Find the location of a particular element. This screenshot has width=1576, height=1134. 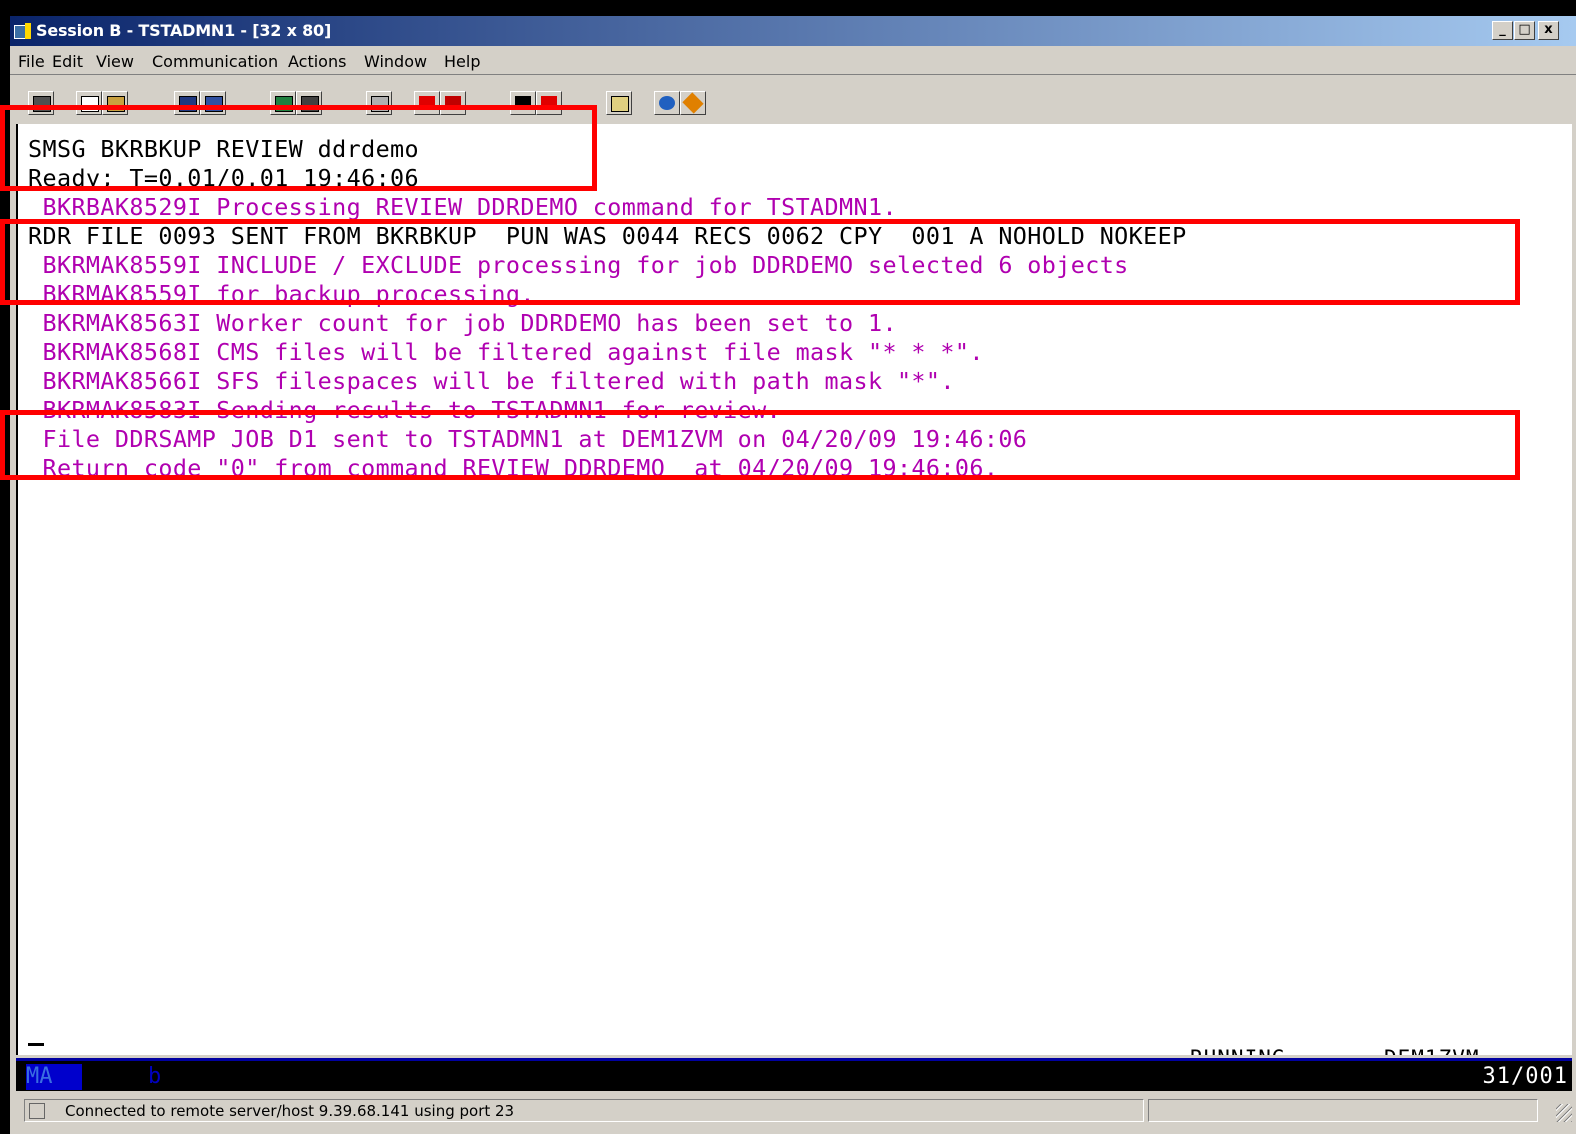

menu-view: View is located at coordinates (115, 61).